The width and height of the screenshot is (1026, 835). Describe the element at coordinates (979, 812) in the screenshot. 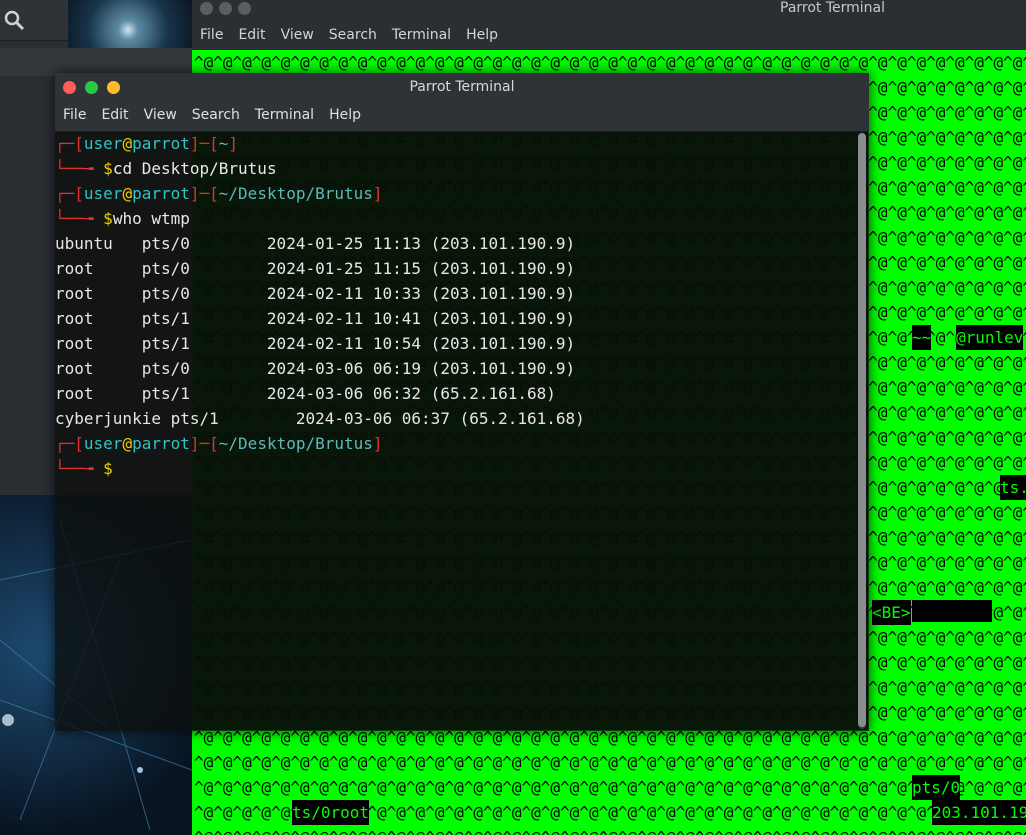

I see `highlight-ip: 203.101.19` at that location.